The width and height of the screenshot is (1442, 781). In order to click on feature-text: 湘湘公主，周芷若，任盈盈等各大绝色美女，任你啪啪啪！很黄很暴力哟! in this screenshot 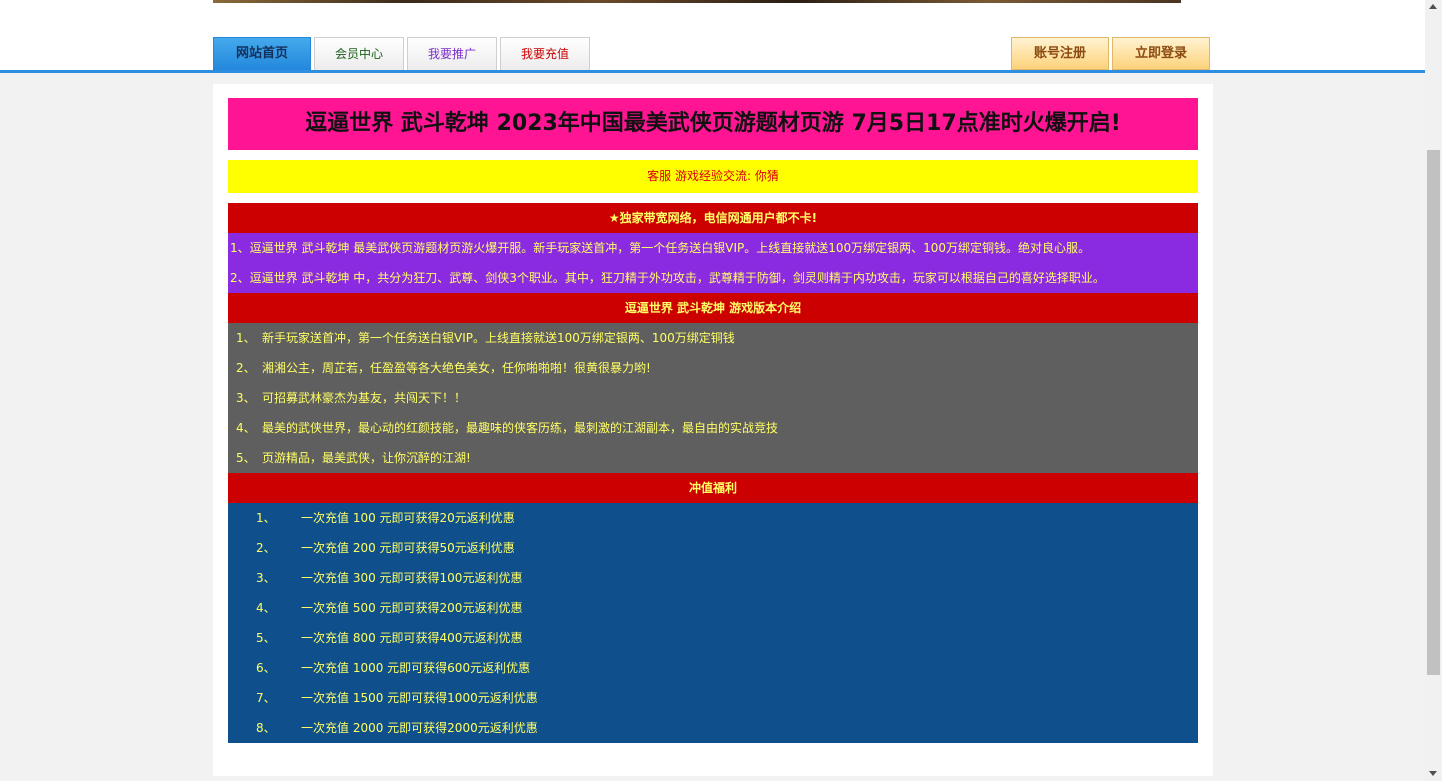, I will do `click(456, 368)`.